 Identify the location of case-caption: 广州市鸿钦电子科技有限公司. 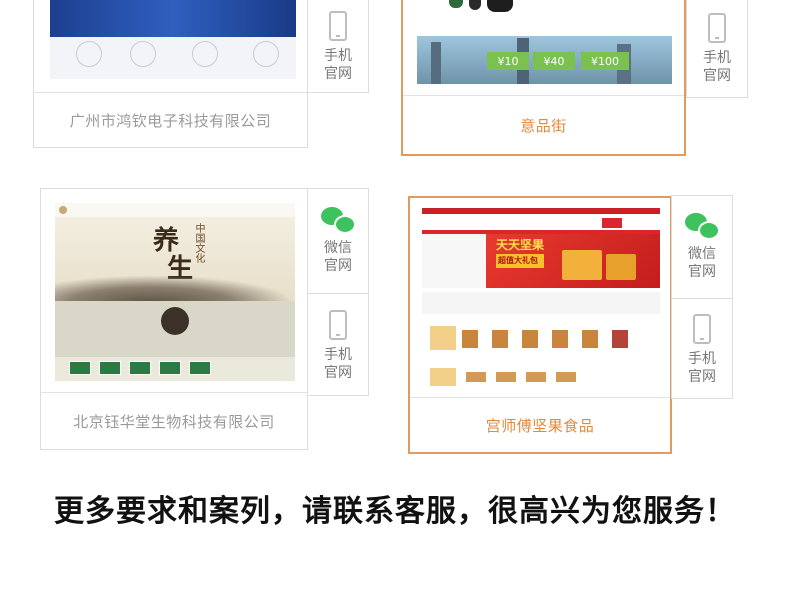
(170, 119).